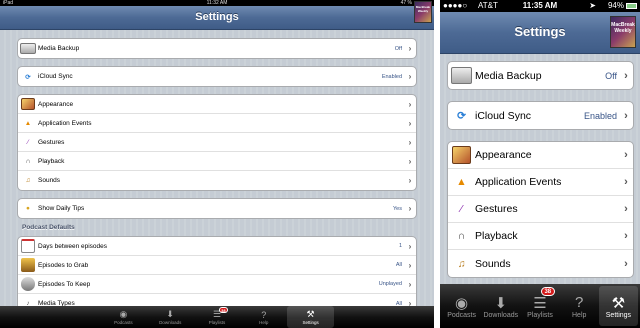 The image size is (640, 328). Describe the element at coordinates (600, 115) in the screenshot. I see `row-value: Enabled` at that location.